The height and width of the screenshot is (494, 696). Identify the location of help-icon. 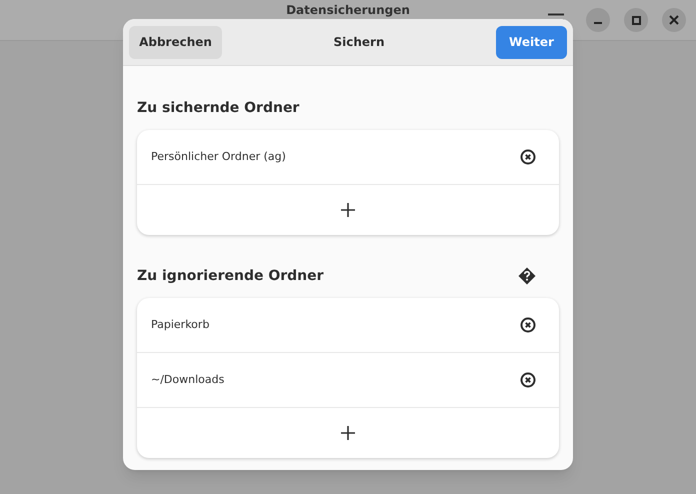
(527, 276).